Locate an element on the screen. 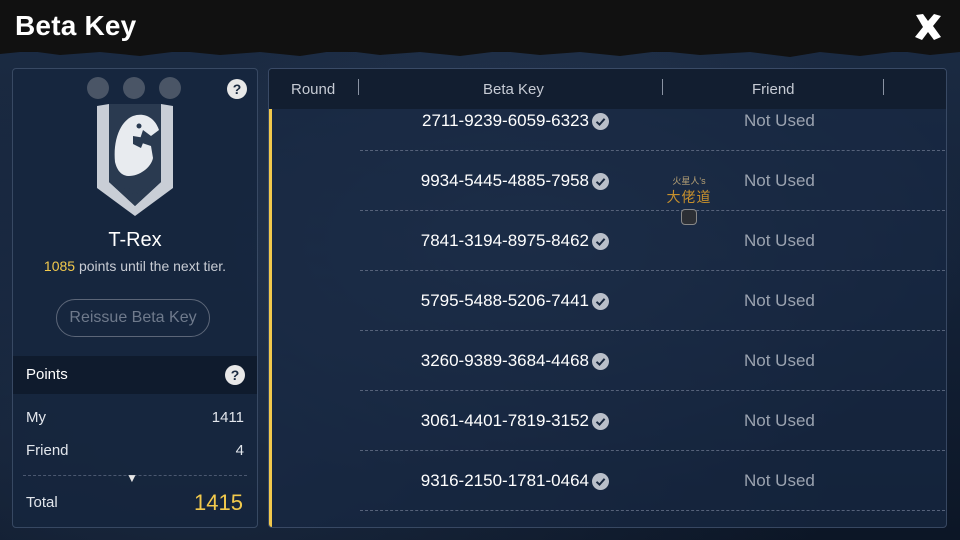 Image resolution: width=960 pixels, height=540 pixels. points-title: Points is located at coordinates (47, 374).